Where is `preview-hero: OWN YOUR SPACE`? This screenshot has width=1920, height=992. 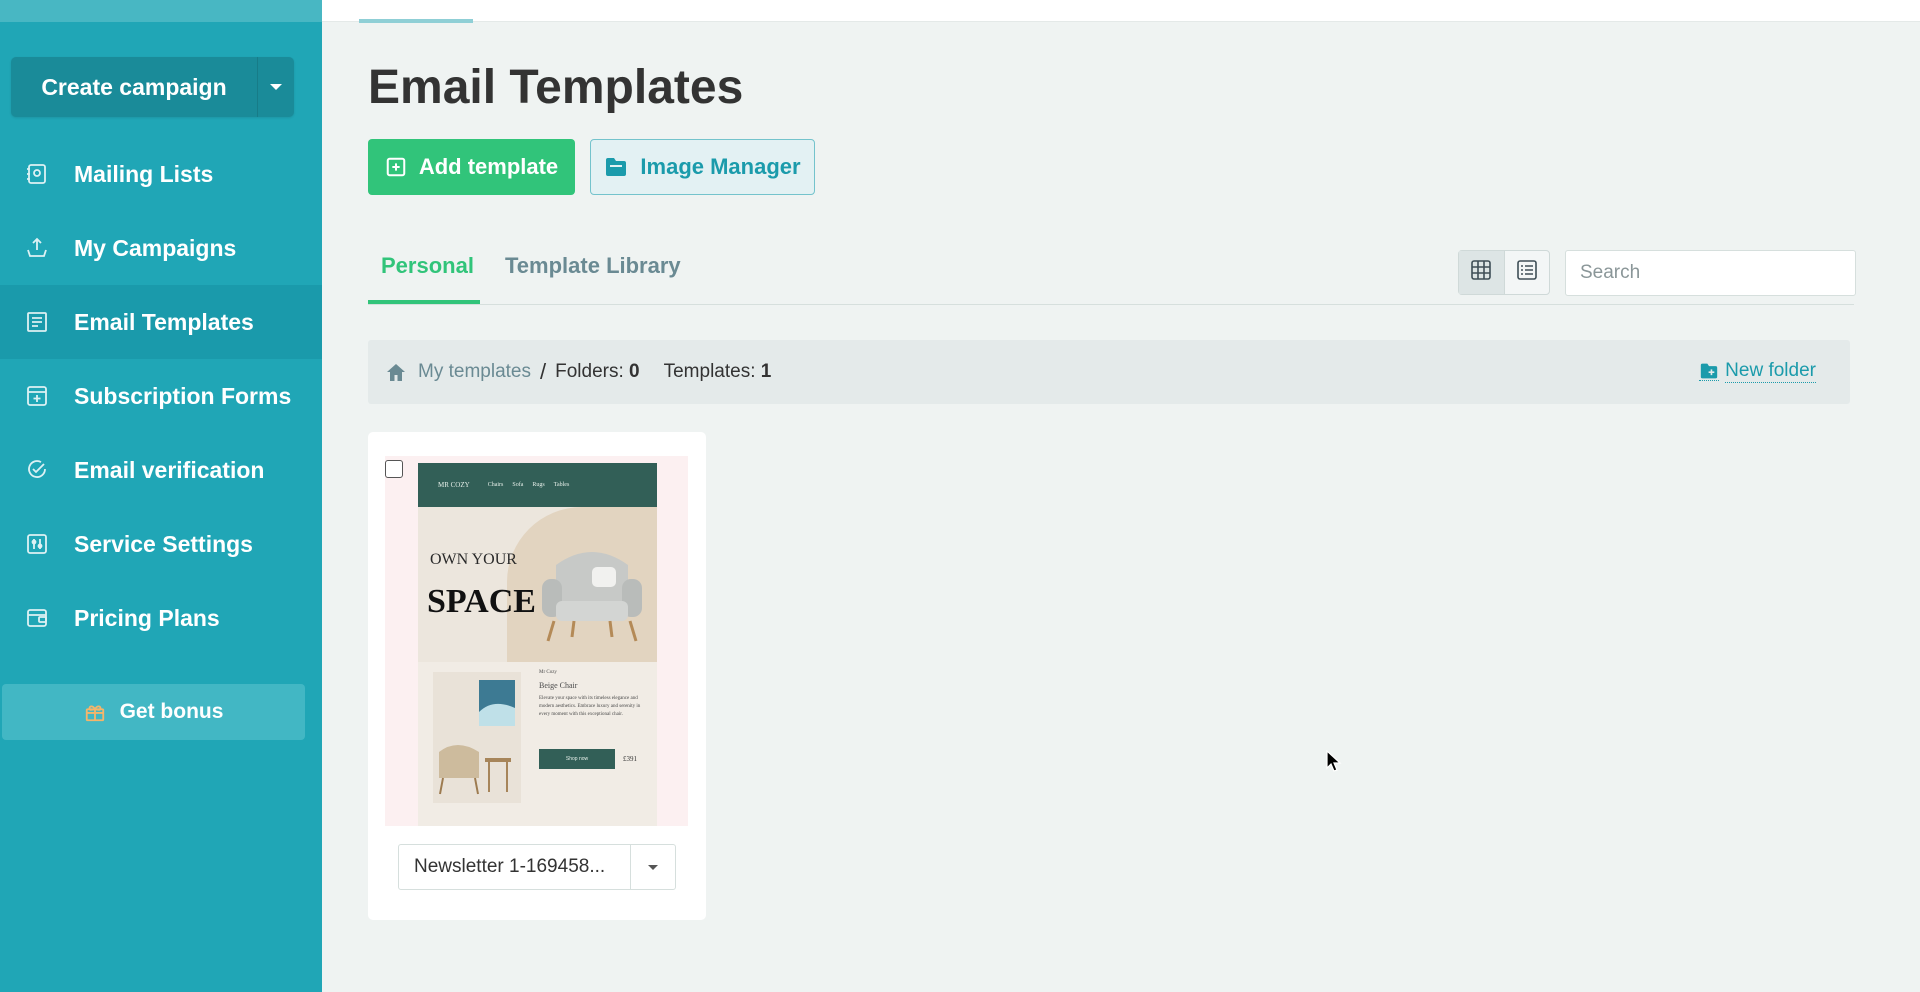
preview-hero: OWN YOUR SPACE is located at coordinates (537, 584).